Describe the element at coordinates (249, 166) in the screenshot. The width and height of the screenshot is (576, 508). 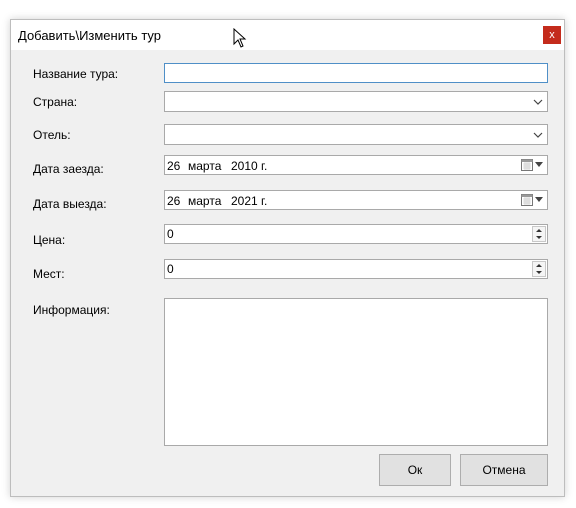
I see `arrival-year: 2010 г.` at that location.